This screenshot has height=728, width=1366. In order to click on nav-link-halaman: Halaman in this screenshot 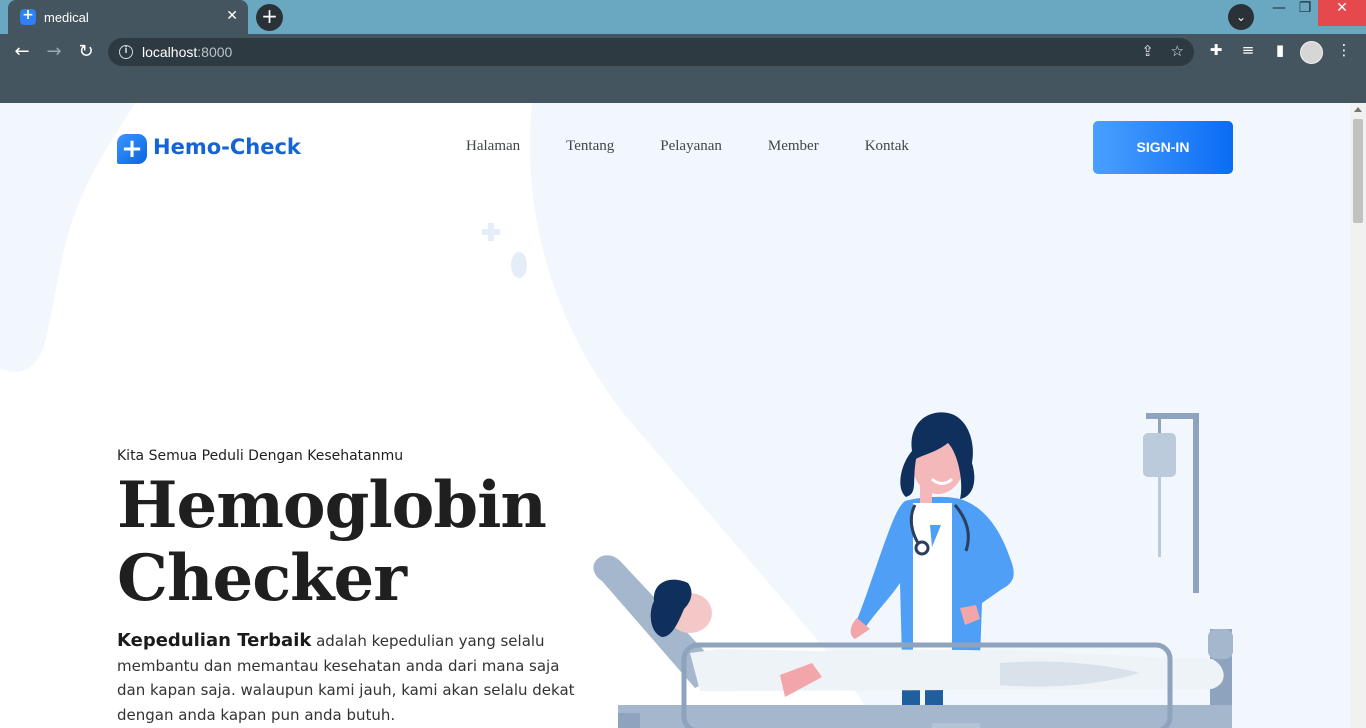, I will do `click(493, 146)`.